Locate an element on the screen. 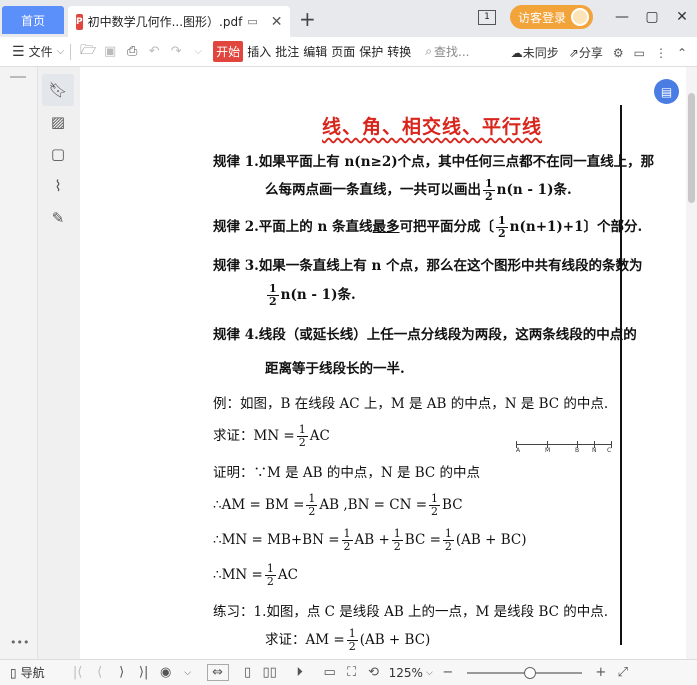 Image resolution: width=697 pixels, height=685 pixels. signature-icon: ✎ is located at coordinates (58, 218).